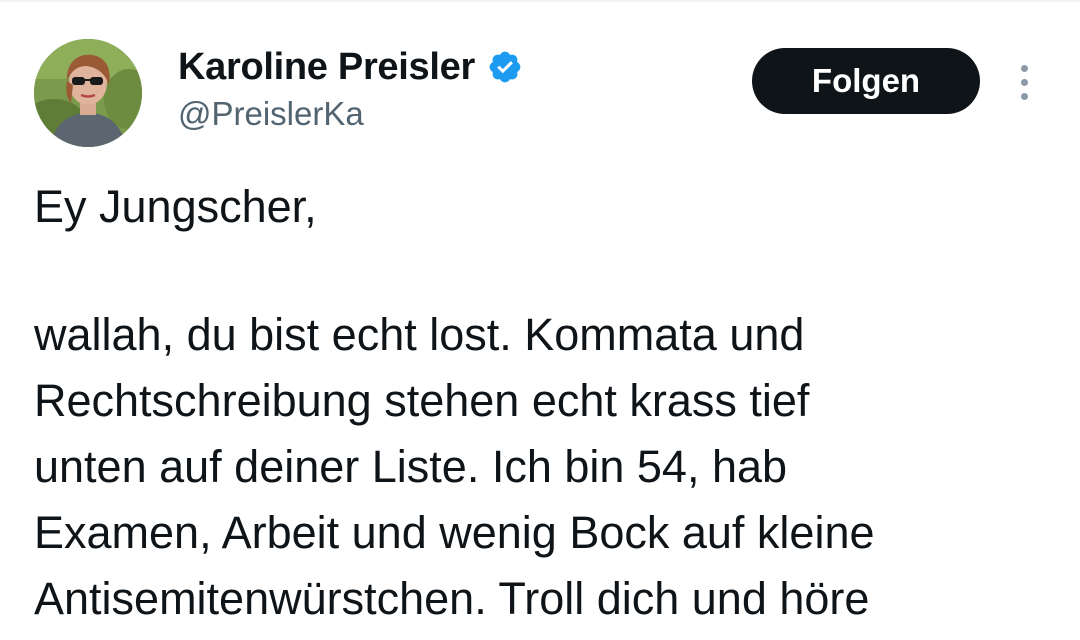 Image resolution: width=1080 pixels, height=640 pixels. What do you see at coordinates (271, 114) in the screenshot?
I see `author-handle: @PreislerKa` at bounding box center [271, 114].